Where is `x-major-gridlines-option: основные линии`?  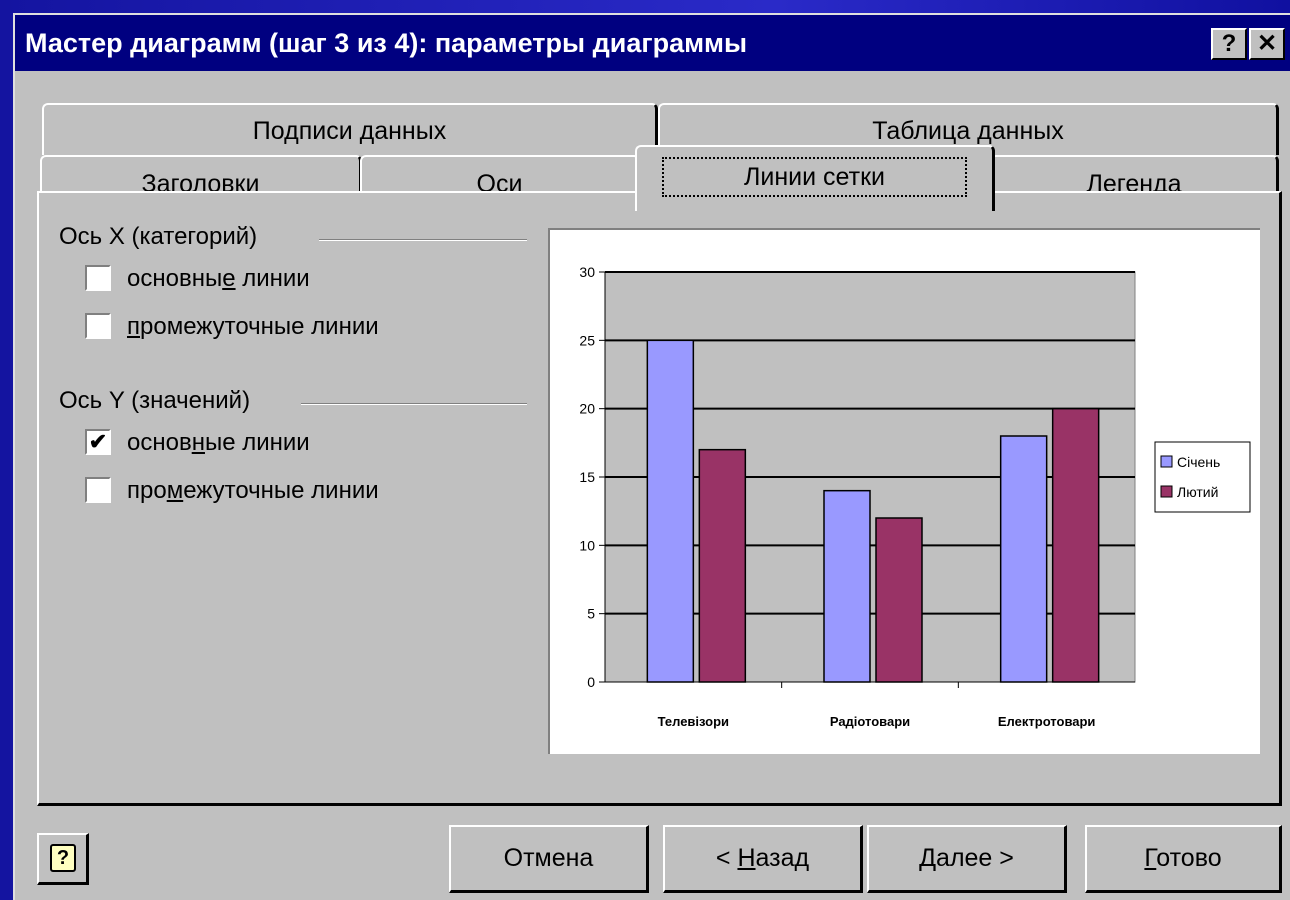
x-major-gridlines-option: основные линии is located at coordinates (295, 280).